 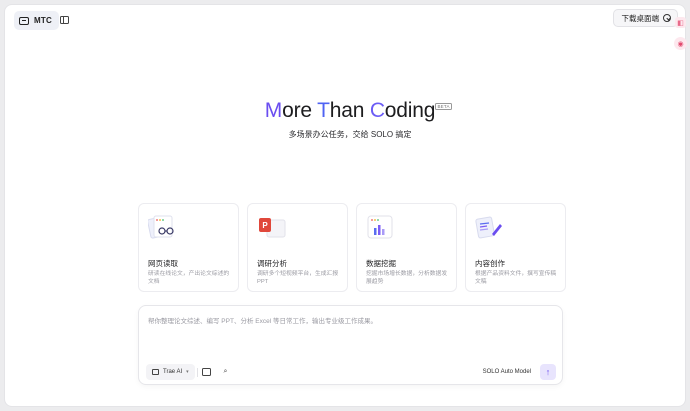 I want to click on model-label: Trae AI, so click(x=173, y=372).